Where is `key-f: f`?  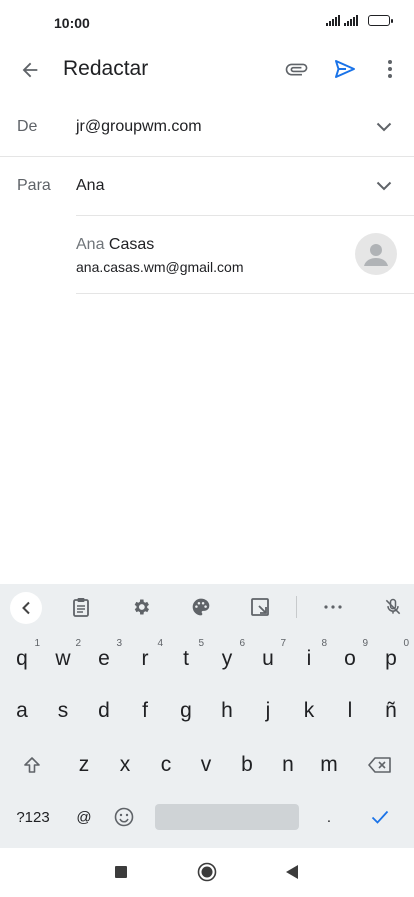
key-f: f is located at coordinates (145, 711).